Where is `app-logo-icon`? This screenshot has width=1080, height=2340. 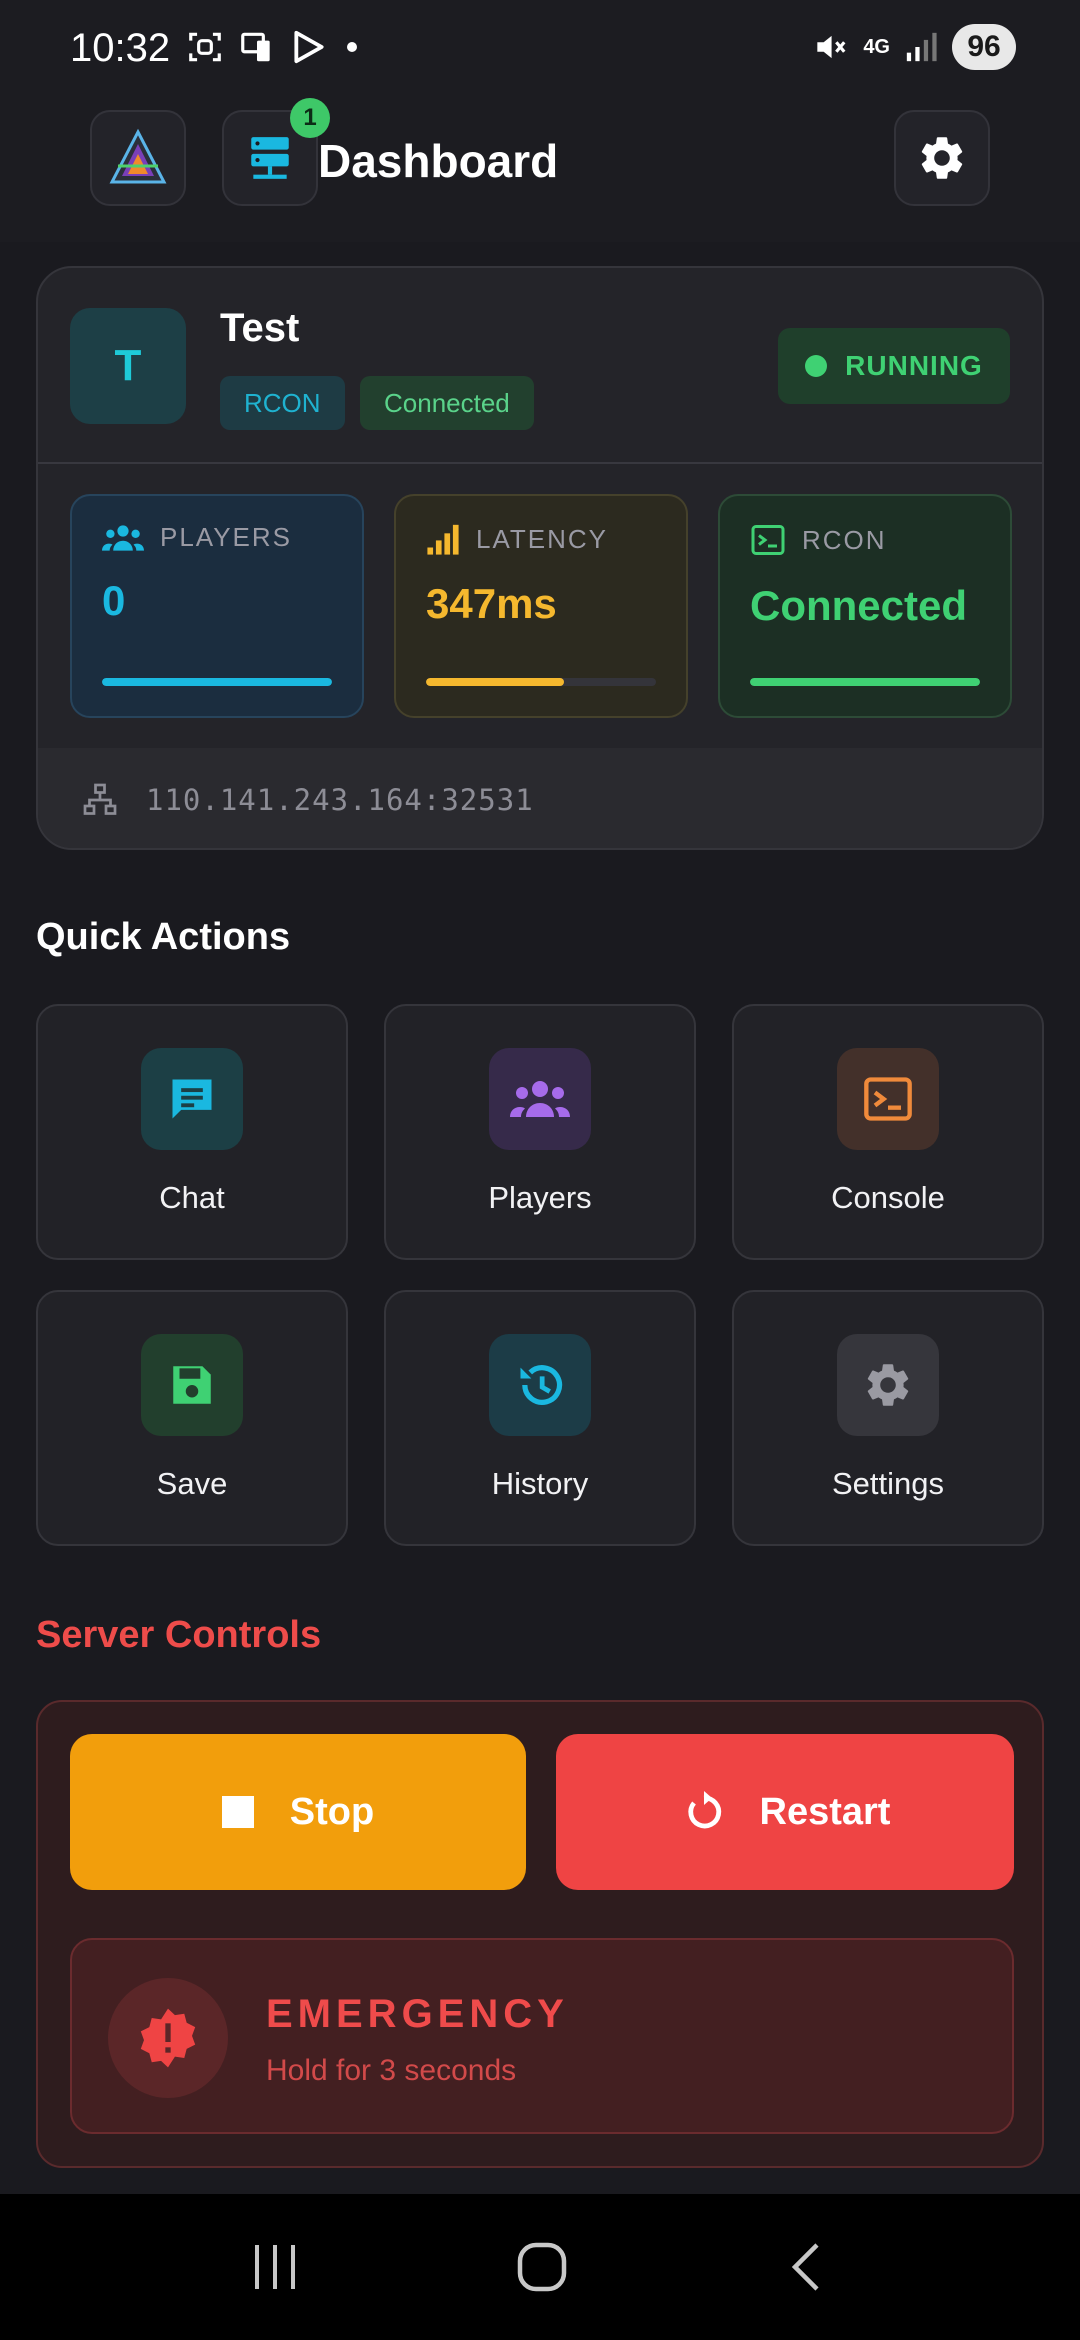 app-logo-icon is located at coordinates (138, 156).